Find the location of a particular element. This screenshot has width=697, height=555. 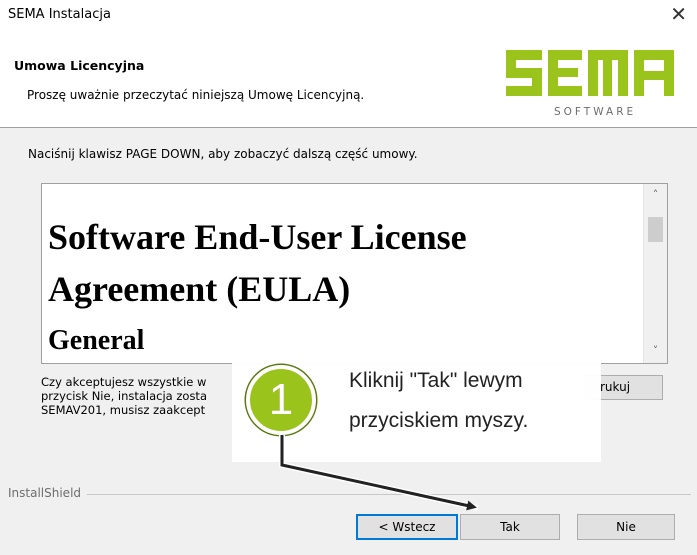

question-line-1: Czy akceptujesz wszystkie w is located at coordinates (124, 382).